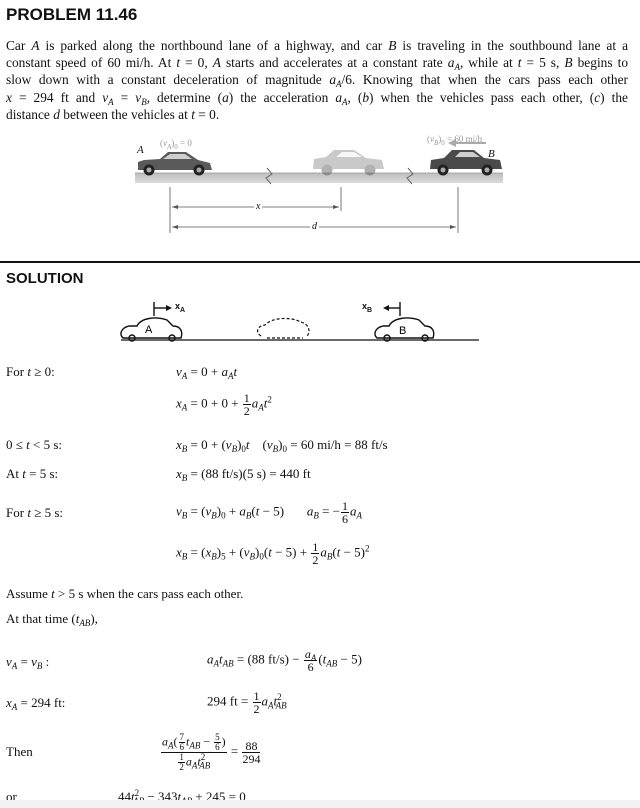  Describe the element at coordinates (273, 553) in the screenshot. I see `eq-xb-late: xB = (xB)5 + (vB)0(t − 5) + 1 2 aB(t − 5)2` at that location.